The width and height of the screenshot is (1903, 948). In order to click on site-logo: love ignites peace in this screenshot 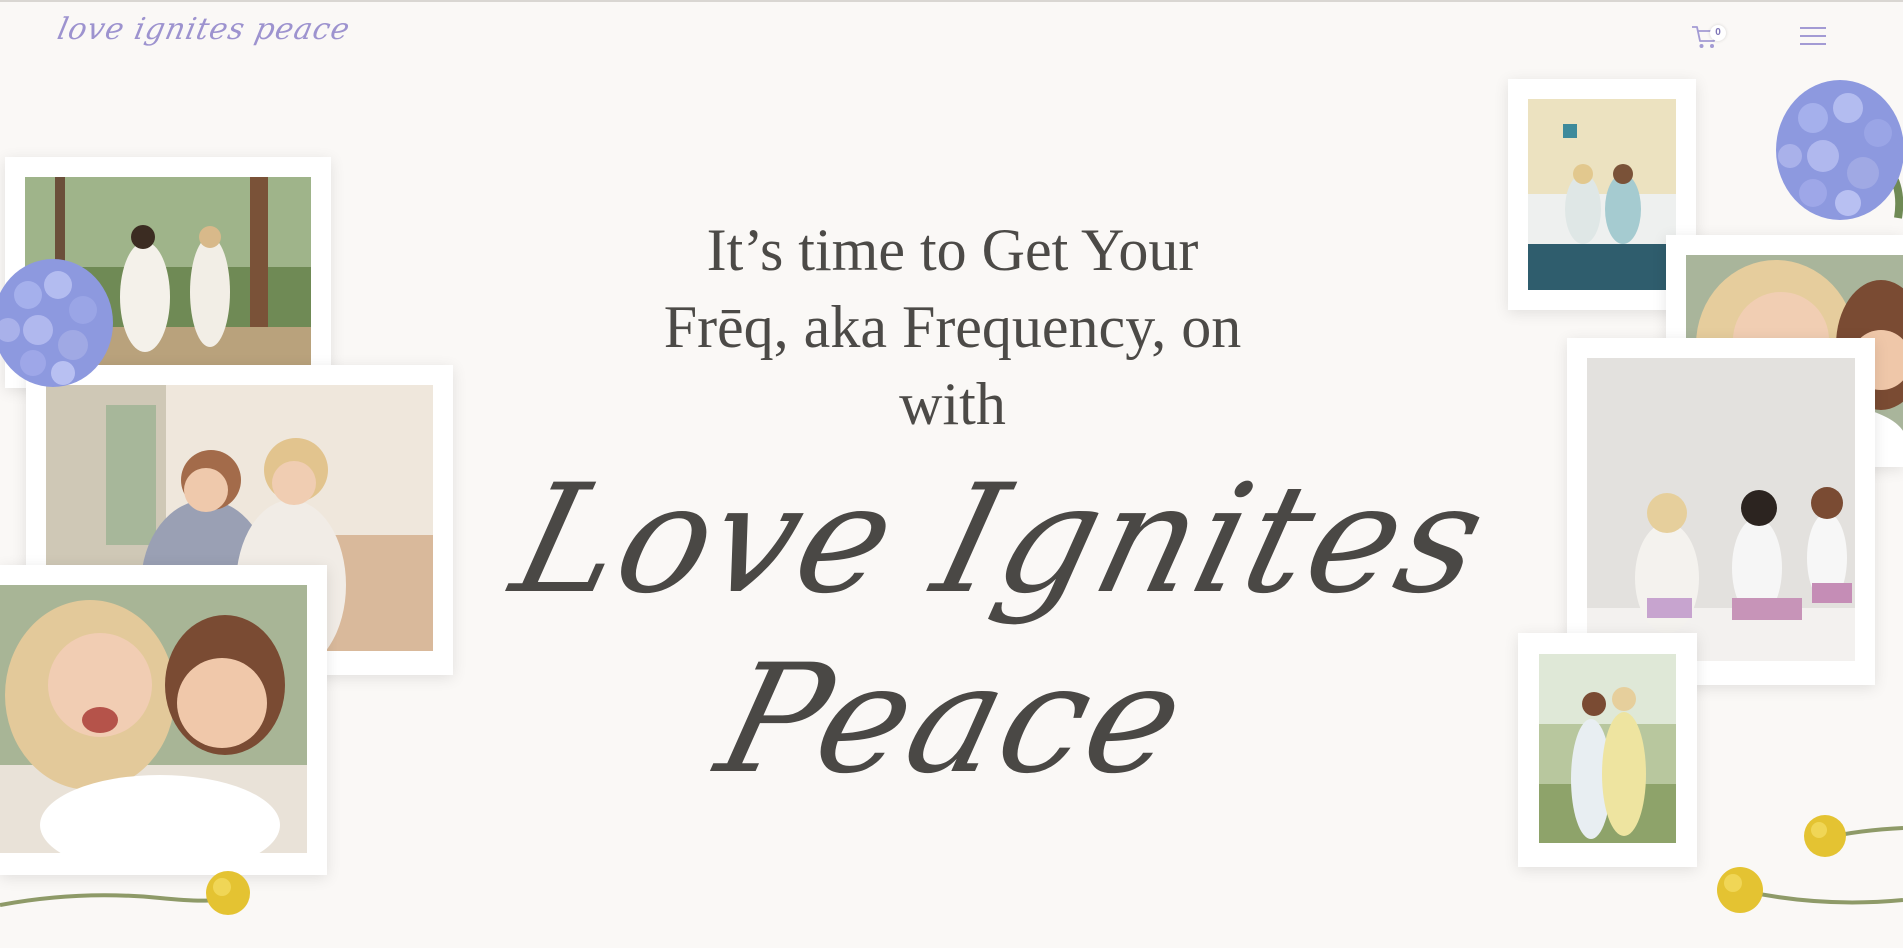, I will do `click(203, 29)`.